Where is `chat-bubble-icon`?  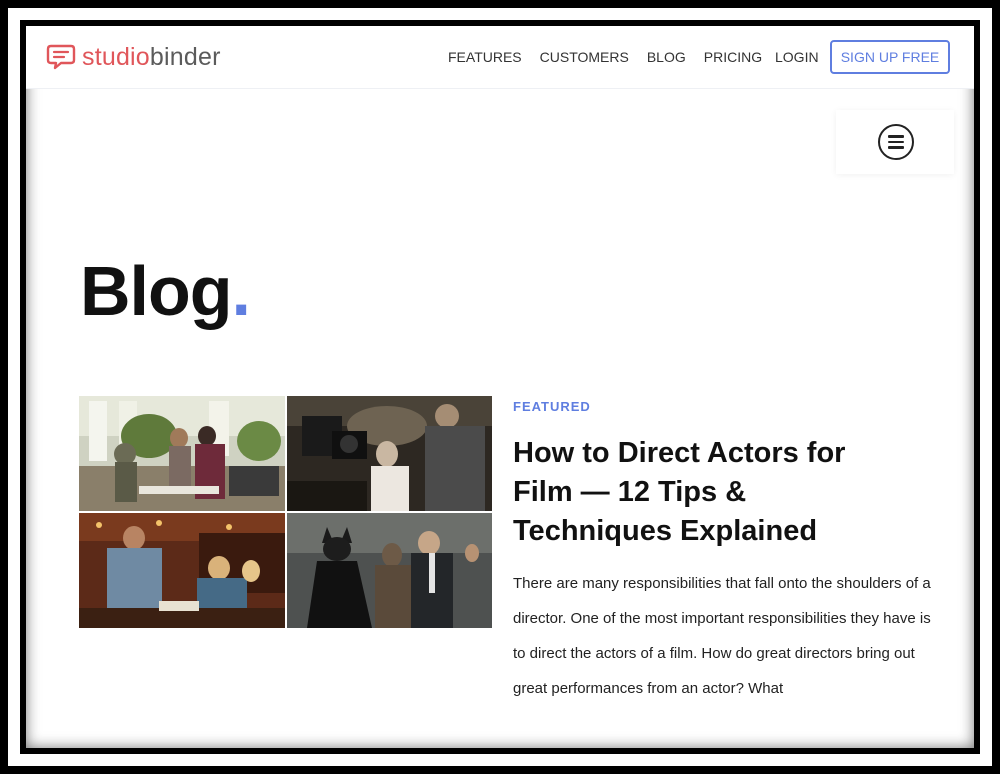
chat-bubble-icon is located at coordinates (61, 57).